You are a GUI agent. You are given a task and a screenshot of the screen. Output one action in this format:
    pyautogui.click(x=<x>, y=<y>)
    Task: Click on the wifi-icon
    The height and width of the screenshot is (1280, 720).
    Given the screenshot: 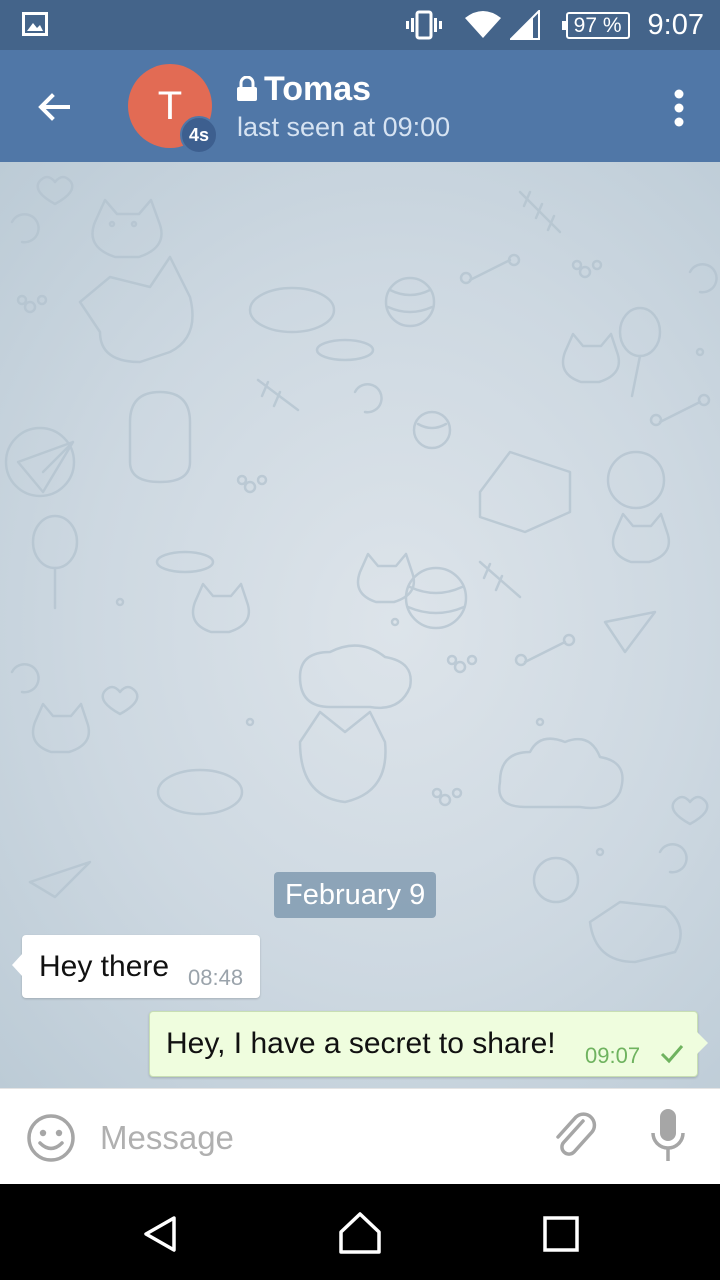 What is the action you would take?
    pyautogui.click(x=482, y=24)
    